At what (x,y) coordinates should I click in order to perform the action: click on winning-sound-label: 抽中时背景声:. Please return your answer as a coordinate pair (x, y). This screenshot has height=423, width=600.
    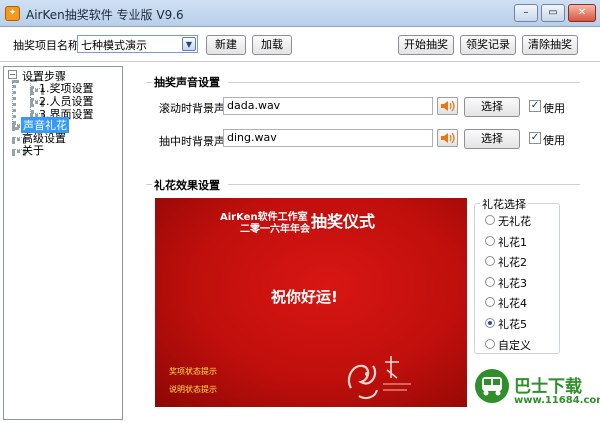
    Looking at the image, I should click on (194, 141).